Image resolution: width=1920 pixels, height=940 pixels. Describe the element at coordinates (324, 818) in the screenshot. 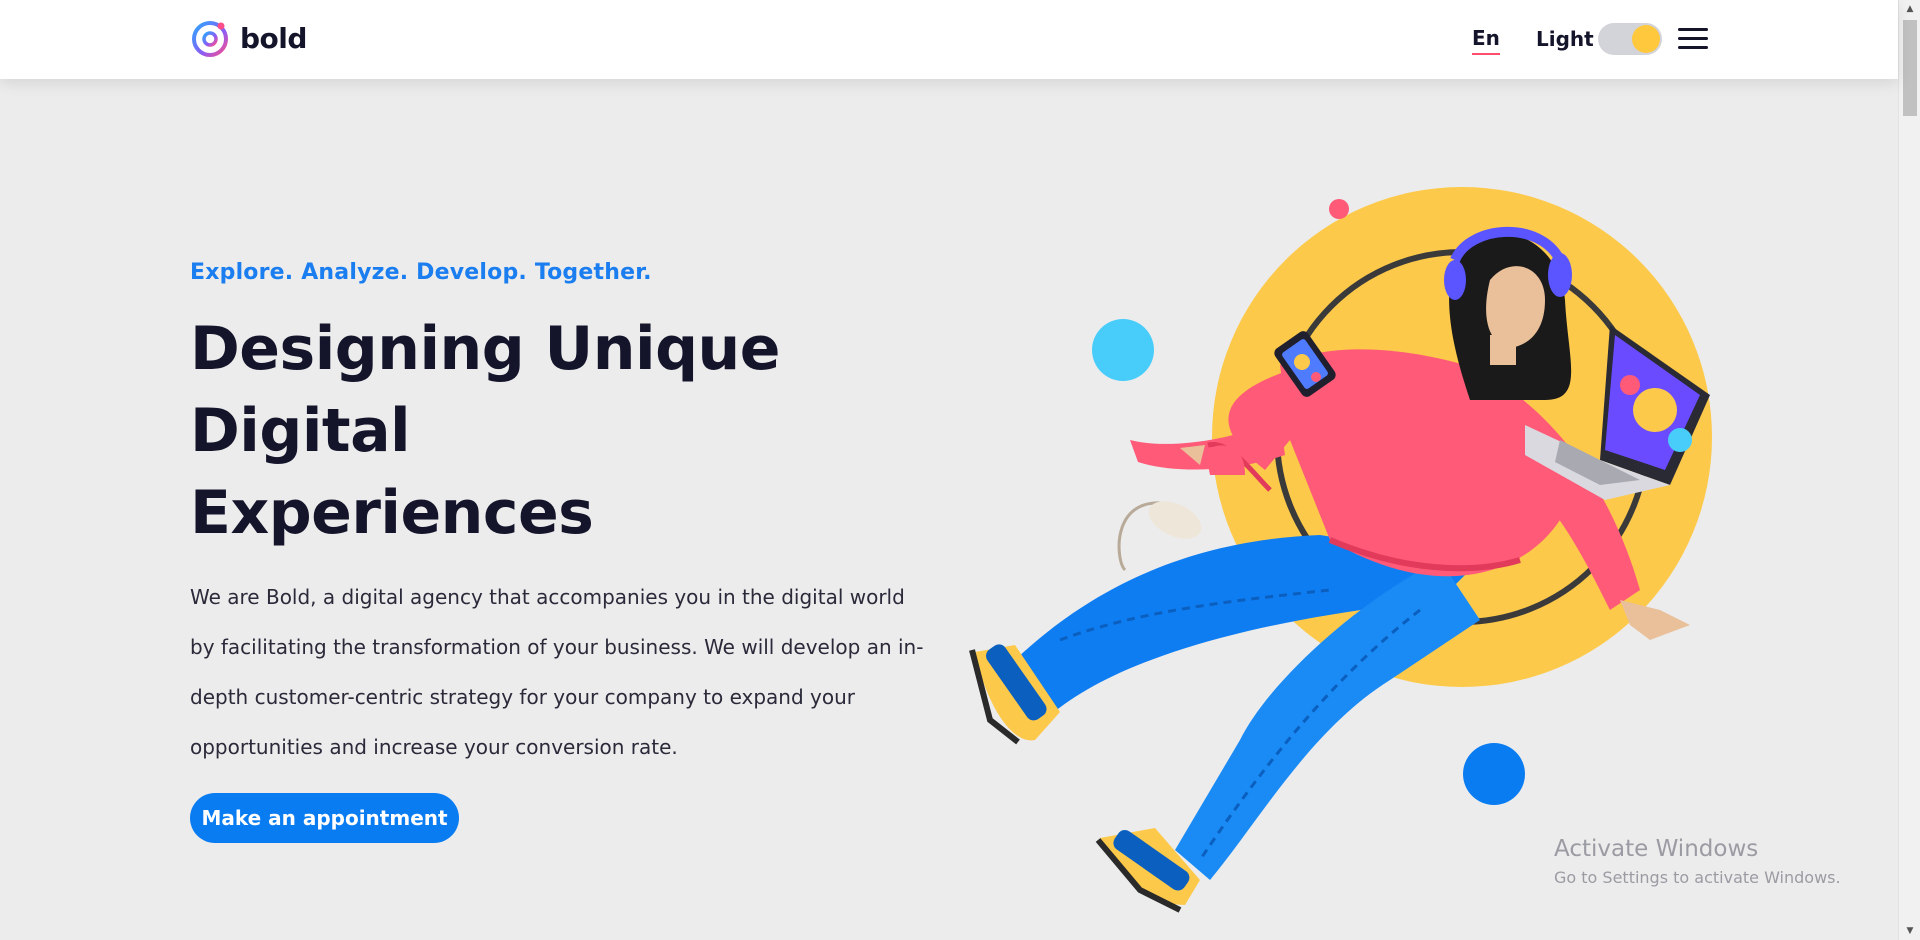

I see `make-appointment-button: Make an appointment` at that location.